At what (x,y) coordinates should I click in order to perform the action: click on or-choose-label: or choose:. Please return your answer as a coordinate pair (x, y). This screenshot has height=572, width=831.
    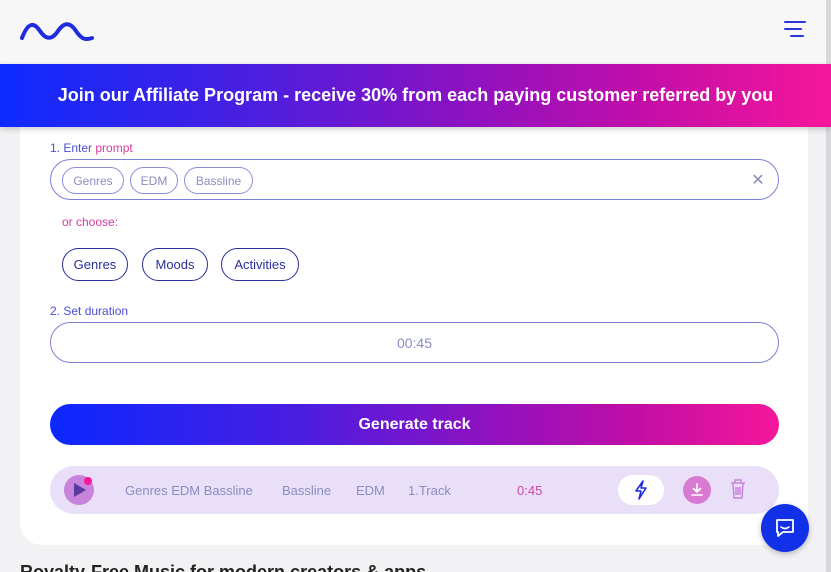
    Looking at the image, I should click on (90, 222).